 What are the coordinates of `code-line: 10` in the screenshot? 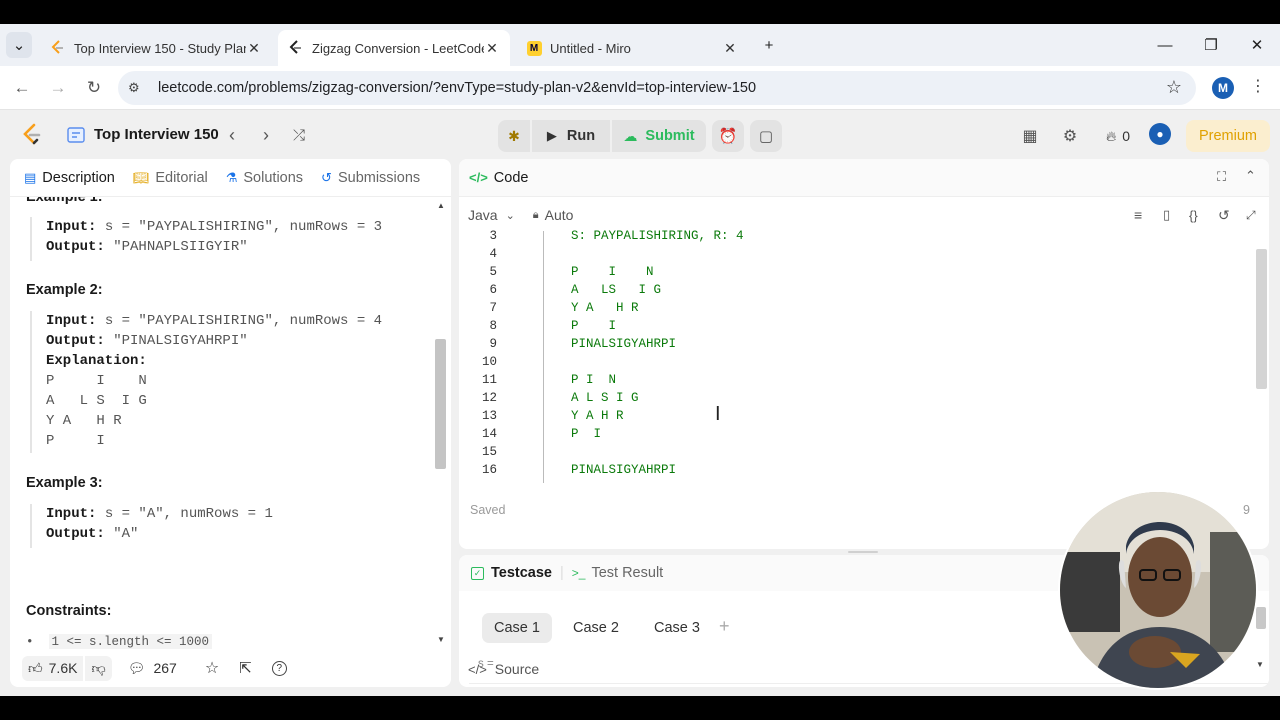 It's located at (859, 364).